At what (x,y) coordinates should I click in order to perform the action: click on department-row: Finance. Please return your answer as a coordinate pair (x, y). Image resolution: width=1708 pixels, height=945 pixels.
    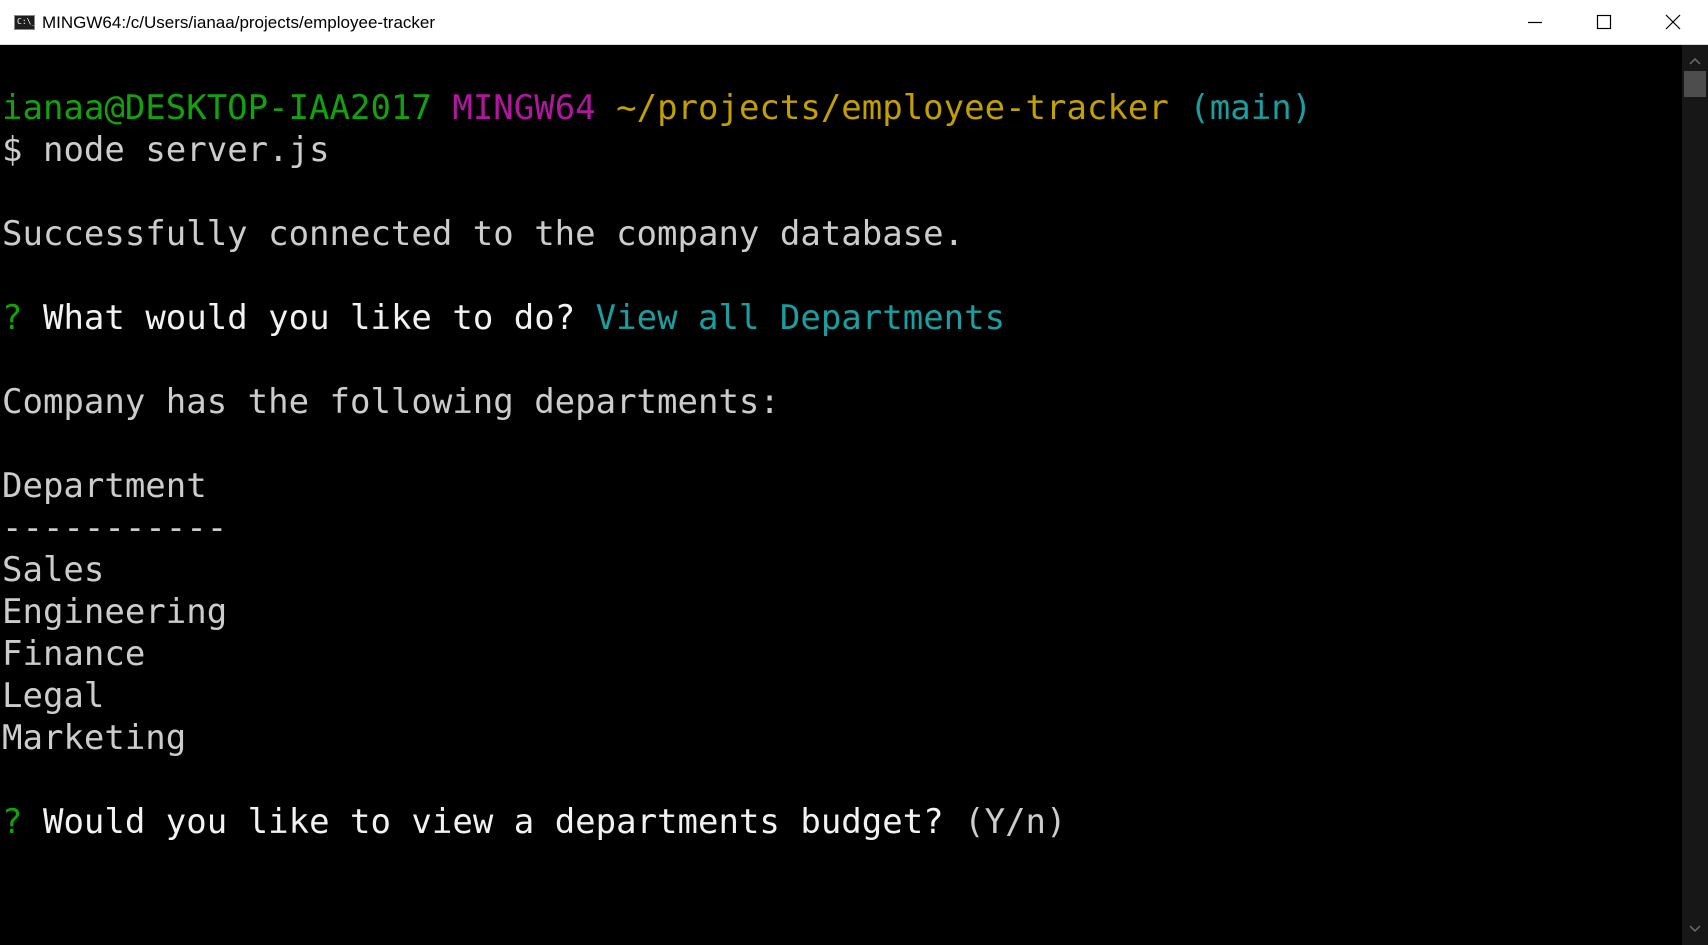
    Looking at the image, I should click on (74, 654).